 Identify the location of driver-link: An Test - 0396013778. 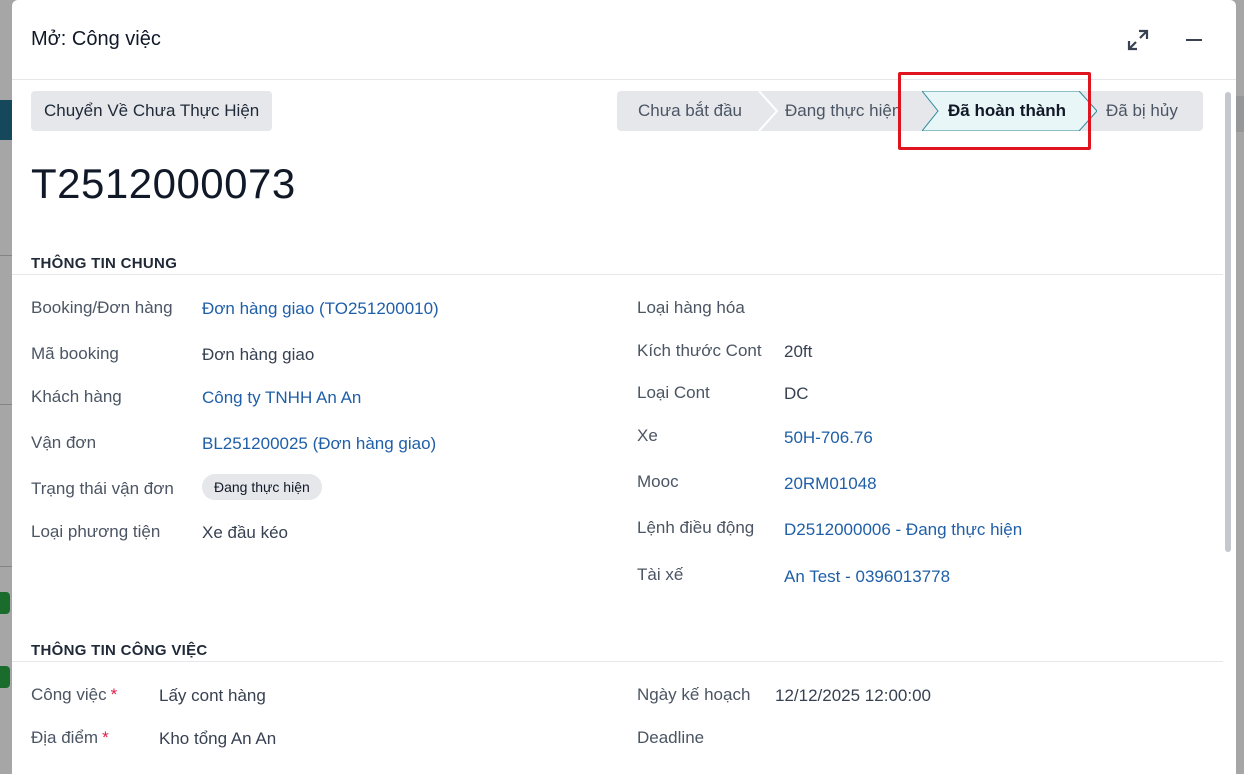
(867, 577).